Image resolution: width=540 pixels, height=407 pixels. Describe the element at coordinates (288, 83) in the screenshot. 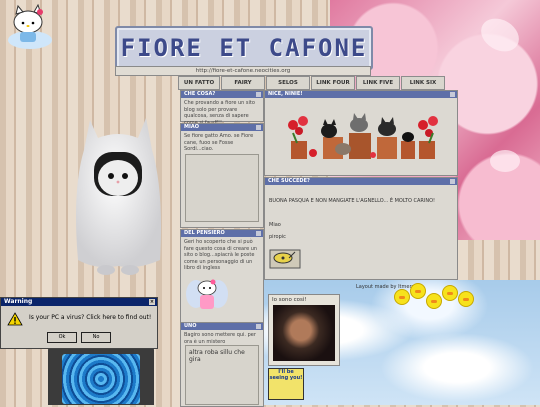

I see `nav-link-3: SELOS` at that location.